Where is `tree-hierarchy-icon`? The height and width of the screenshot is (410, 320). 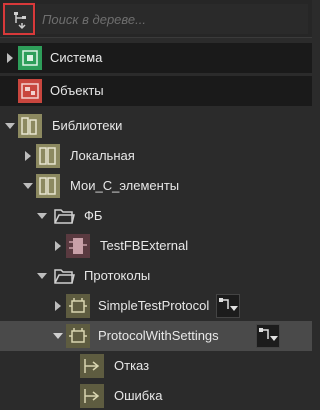
tree-hierarchy-icon is located at coordinates (20, 21).